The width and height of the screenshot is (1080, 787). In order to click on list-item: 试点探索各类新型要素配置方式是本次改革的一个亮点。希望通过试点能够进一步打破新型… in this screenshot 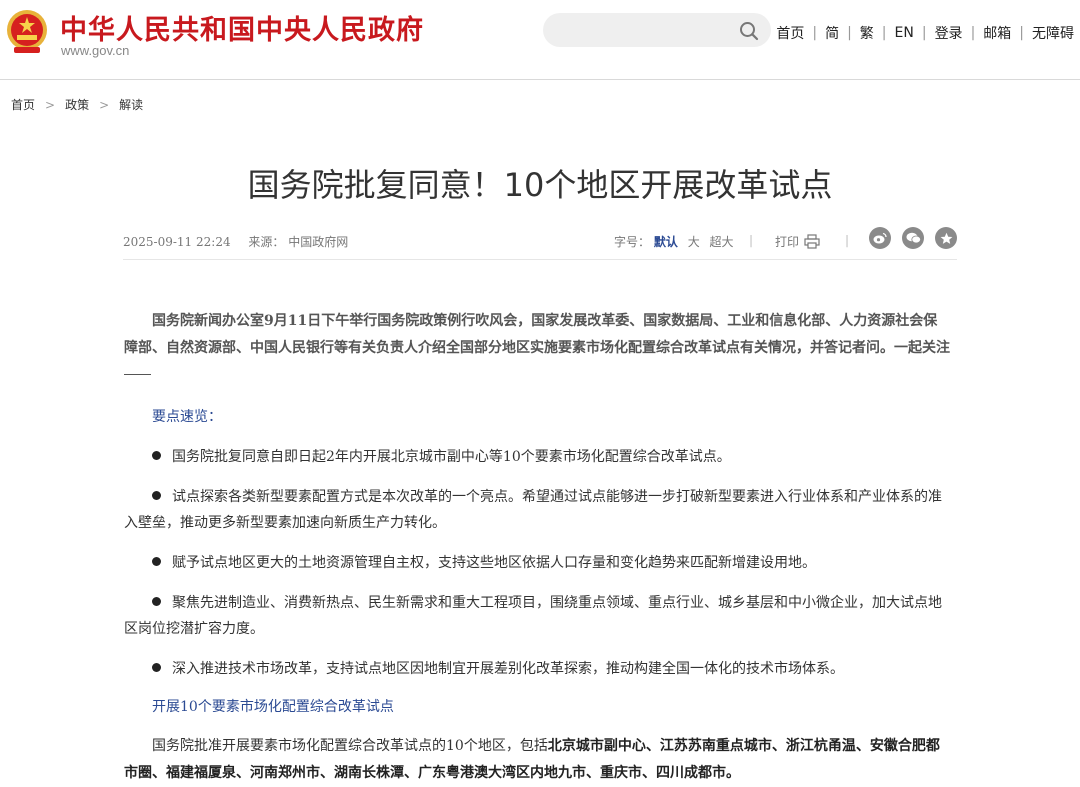, I will do `click(533, 510)`.